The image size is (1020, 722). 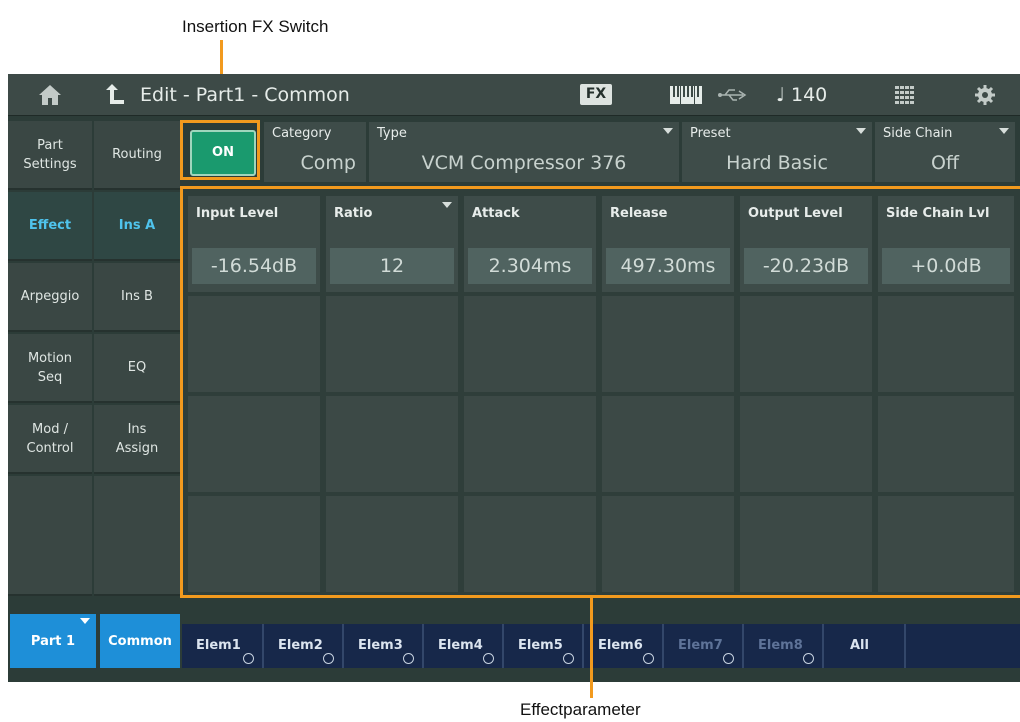 What do you see at coordinates (524, 163) in the screenshot?
I see `type-value: VCM Compressor 376` at bounding box center [524, 163].